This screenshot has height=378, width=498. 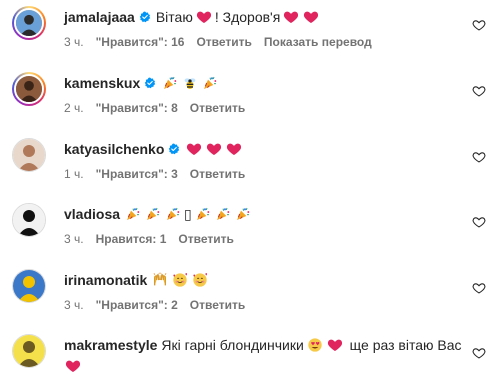 I want to click on comment-meta: 2 ч. "Нравится": 8 Ответить, so click(x=154, y=108).